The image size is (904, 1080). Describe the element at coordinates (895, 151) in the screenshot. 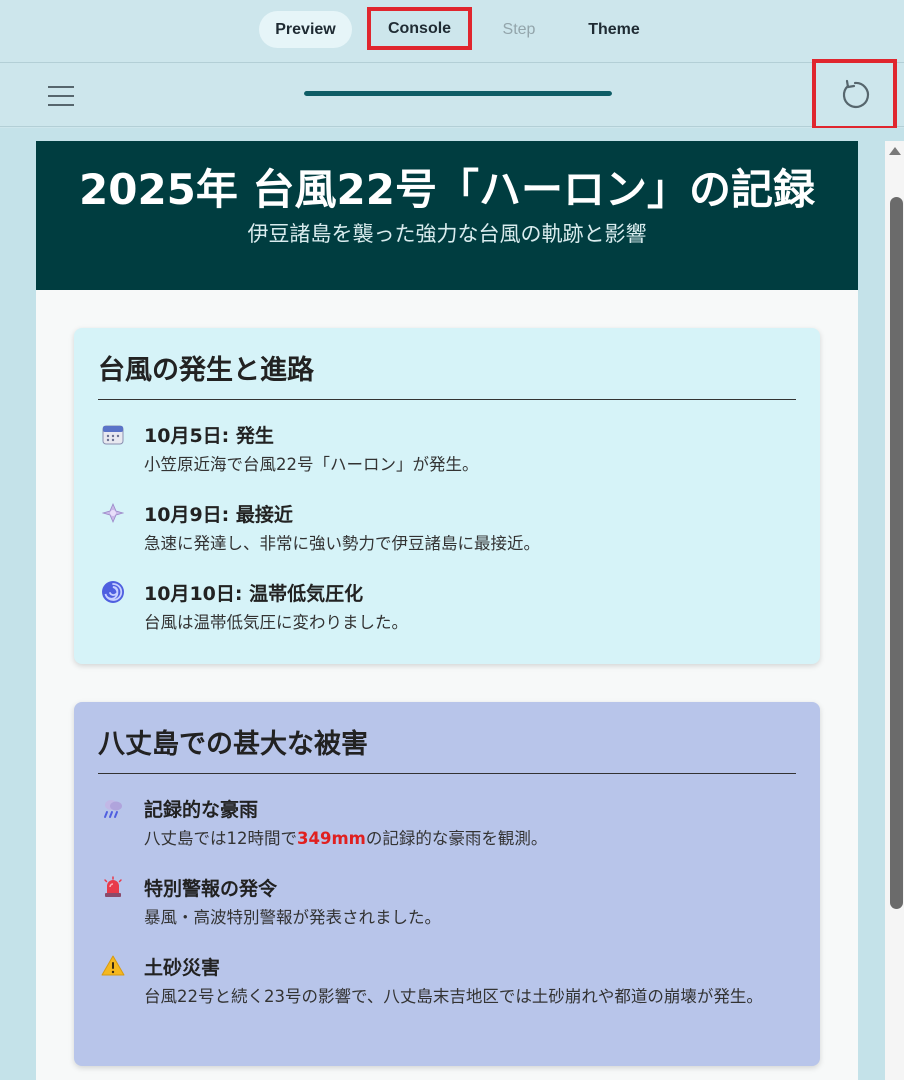

I see `scroll-up-arrow-icon` at that location.